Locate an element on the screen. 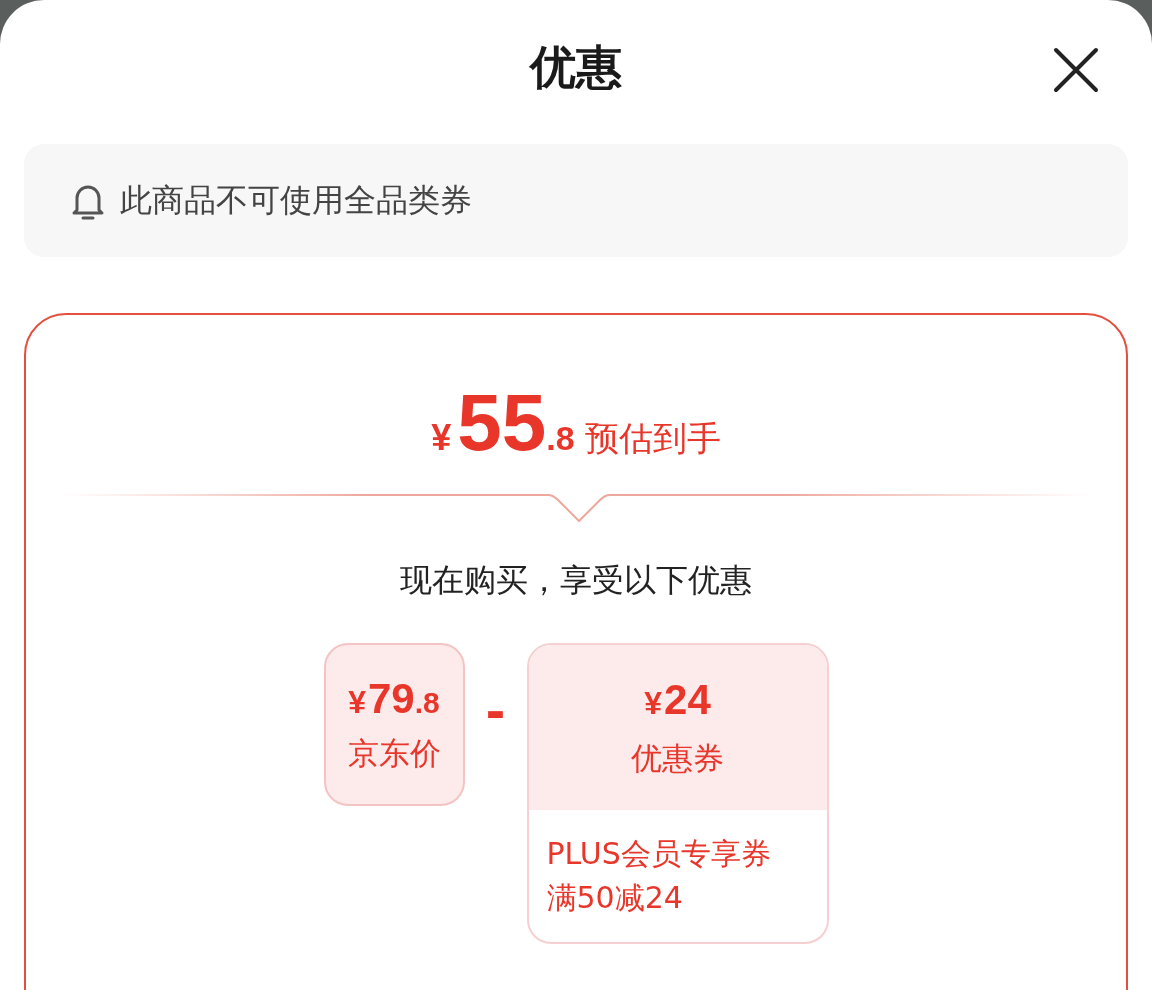 This screenshot has height=990, width=1152. coupon-detail: 满50减24 is located at coordinates (615, 898).